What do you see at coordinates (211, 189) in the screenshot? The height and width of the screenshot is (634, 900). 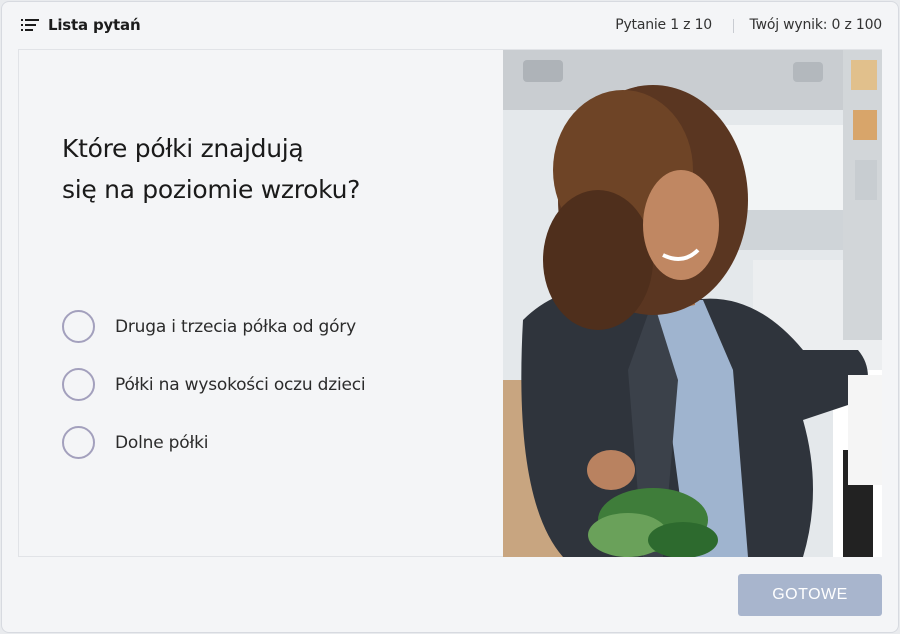 I see `question-line-2: się na poziomie wzroku?` at bounding box center [211, 189].